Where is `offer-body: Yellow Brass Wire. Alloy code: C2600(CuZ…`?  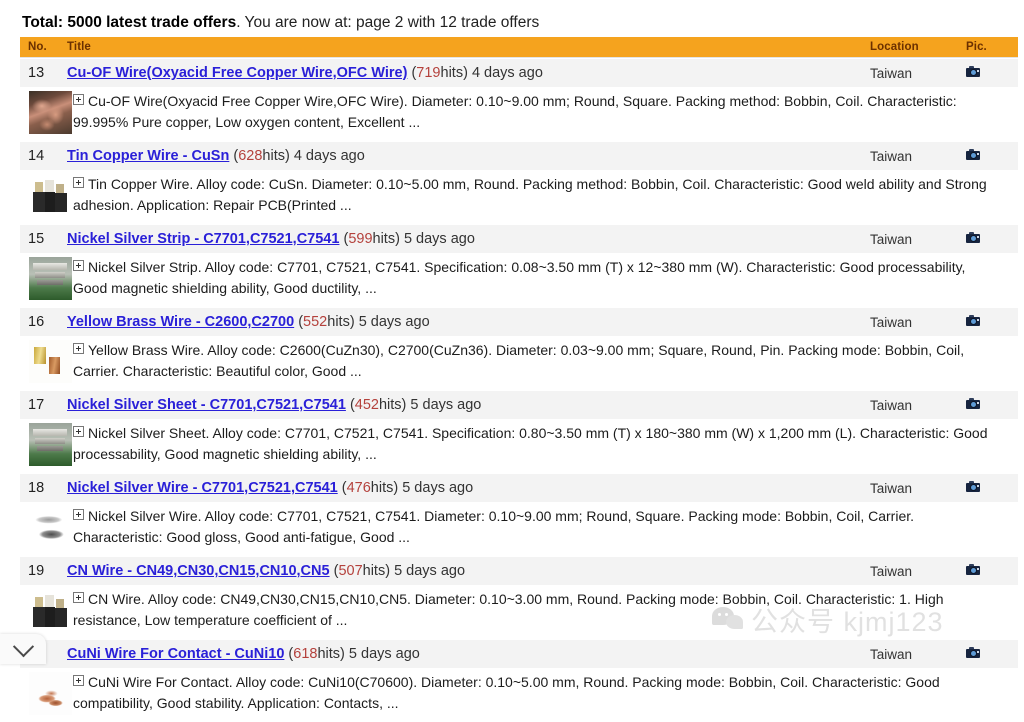
offer-body: Yellow Brass Wire. Alloy code: C2600(CuZ… is located at coordinates (519, 363).